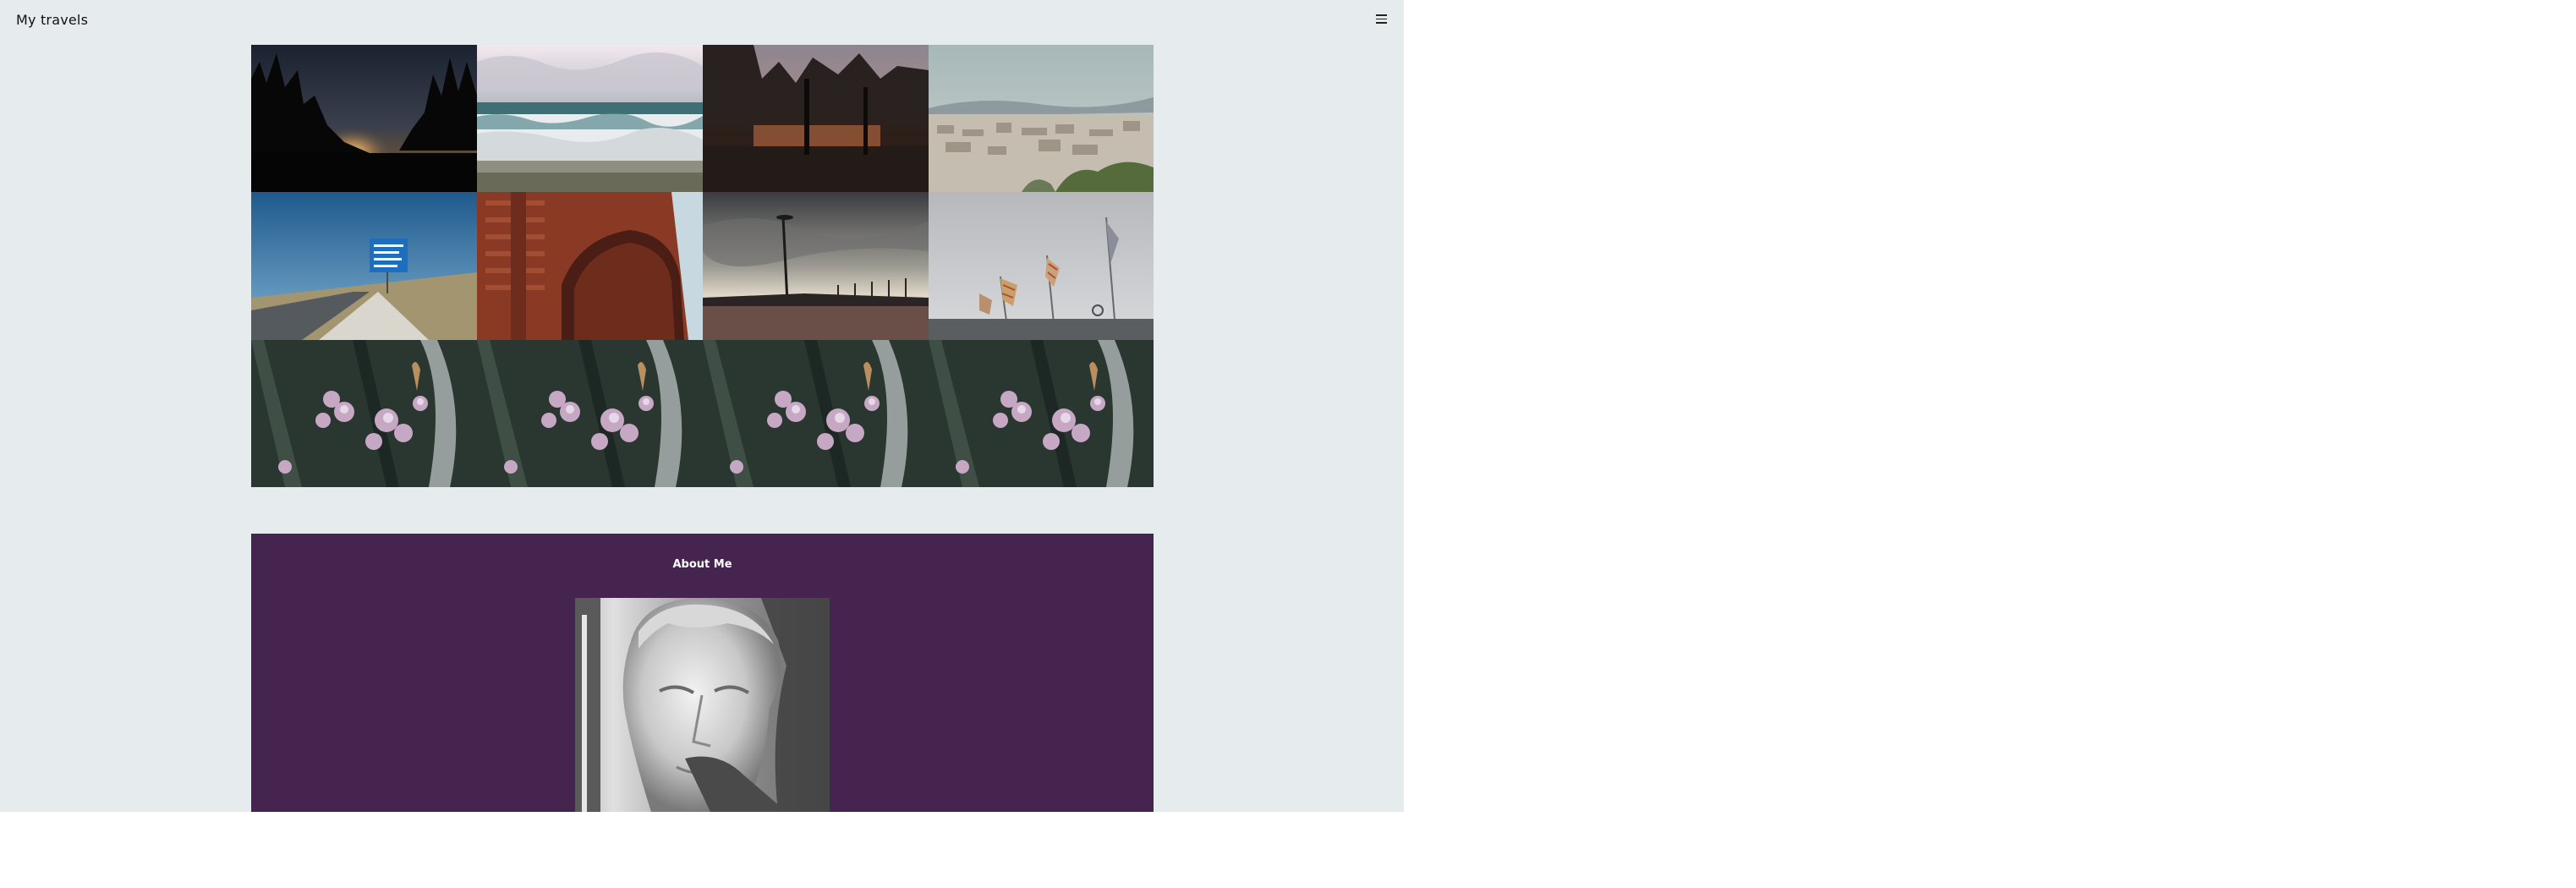 This screenshot has height=888, width=2576. I want to click on photo-trees-at-dusk, so click(816, 119).